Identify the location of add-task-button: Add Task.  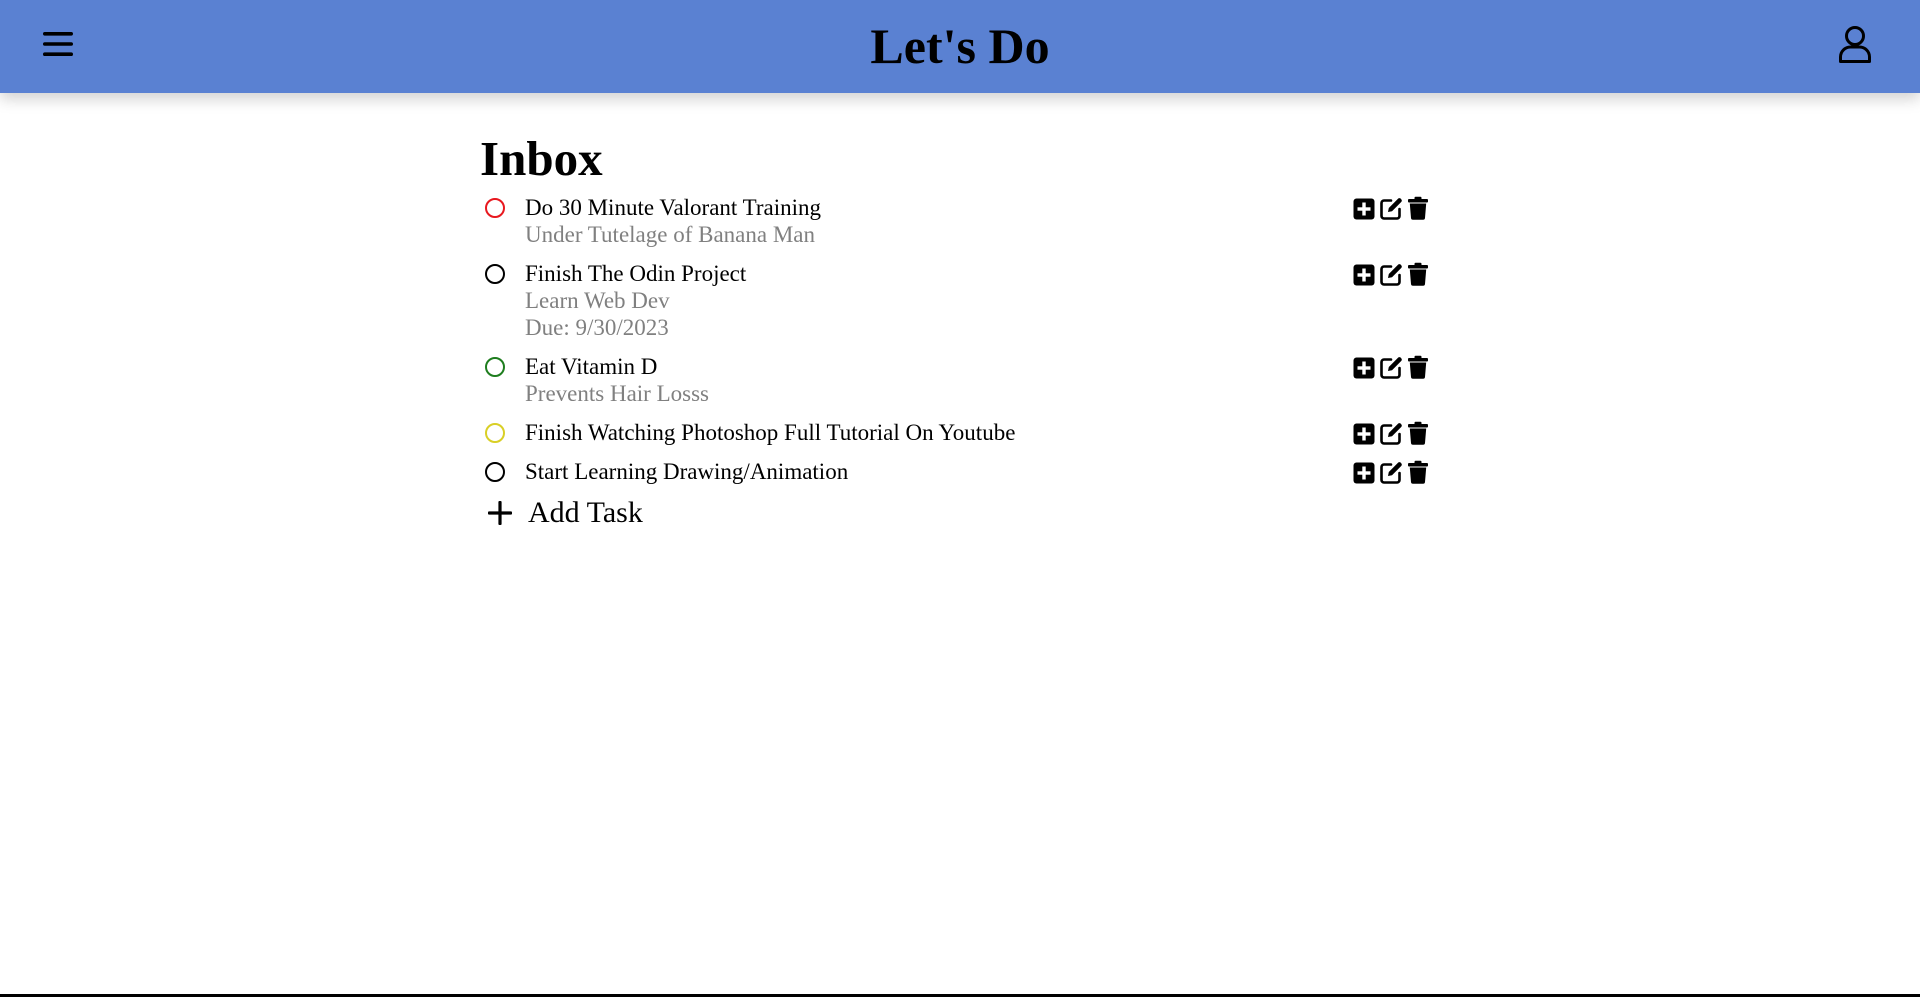
(960, 513).